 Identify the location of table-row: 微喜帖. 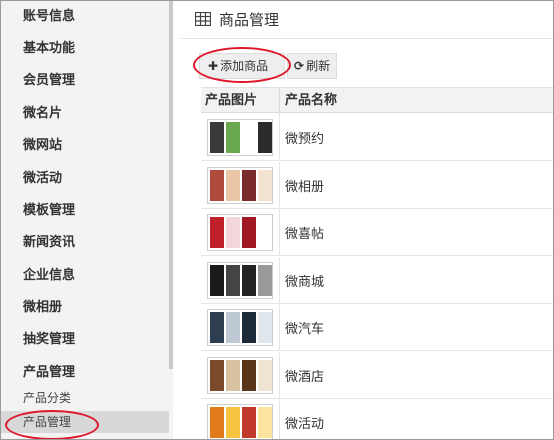
(377, 232).